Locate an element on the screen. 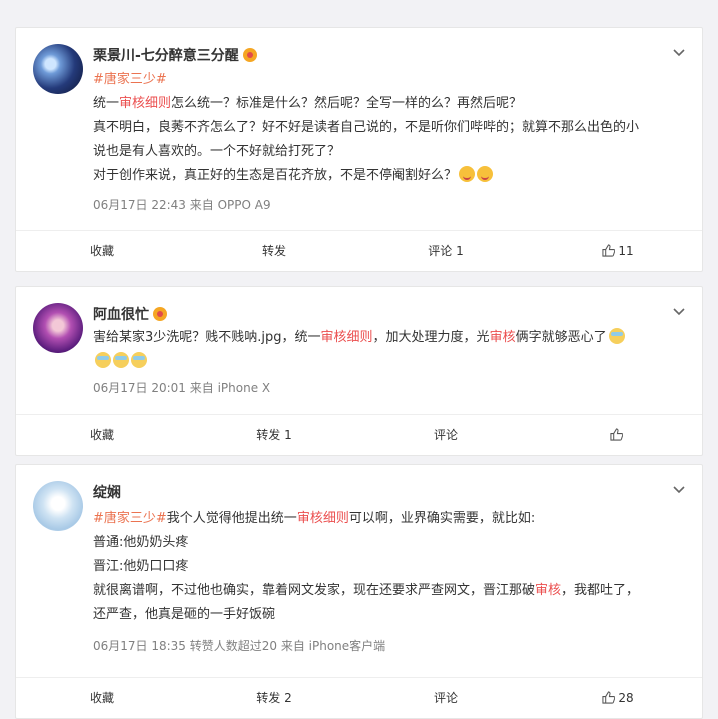 This screenshot has height=719, width=718. action-bar: 收藏 转发 2 评论 28 is located at coordinates (359, 697).